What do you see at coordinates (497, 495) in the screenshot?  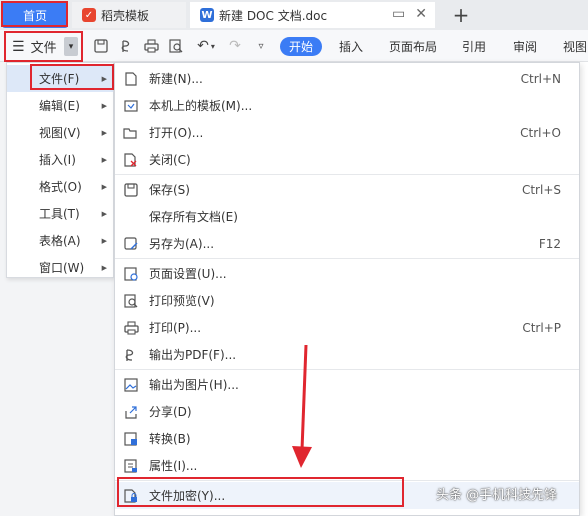 I see `watermark: 头条 @手机科技先锋` at bounding box center [497, 495].